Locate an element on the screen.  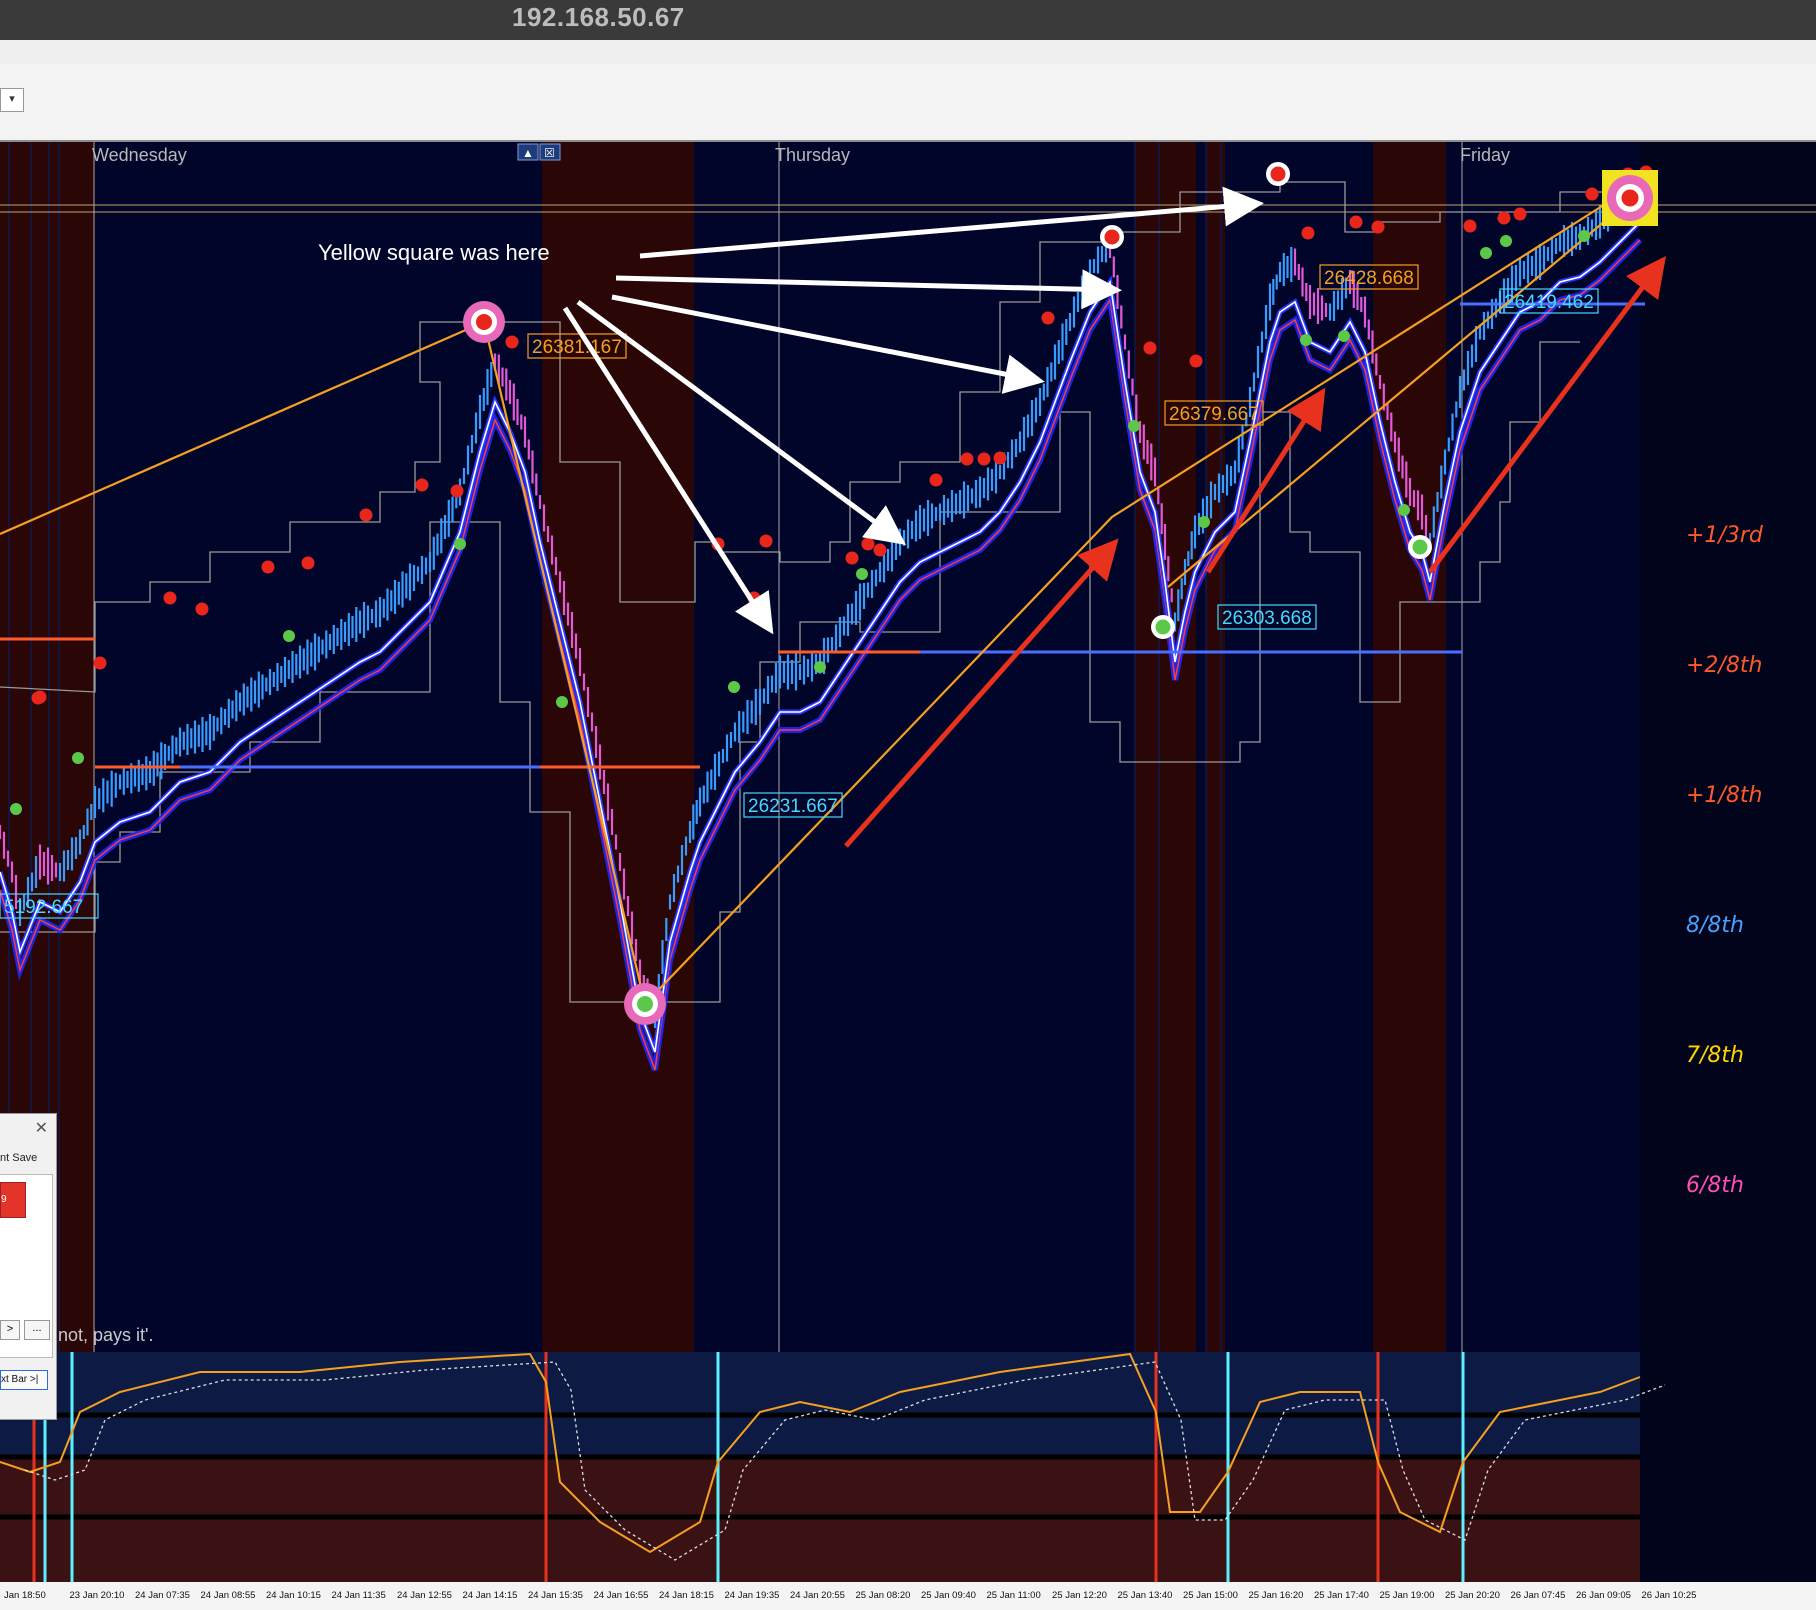
time-label: 24 Jan 14:15 is located at coordinates (490, 1595).